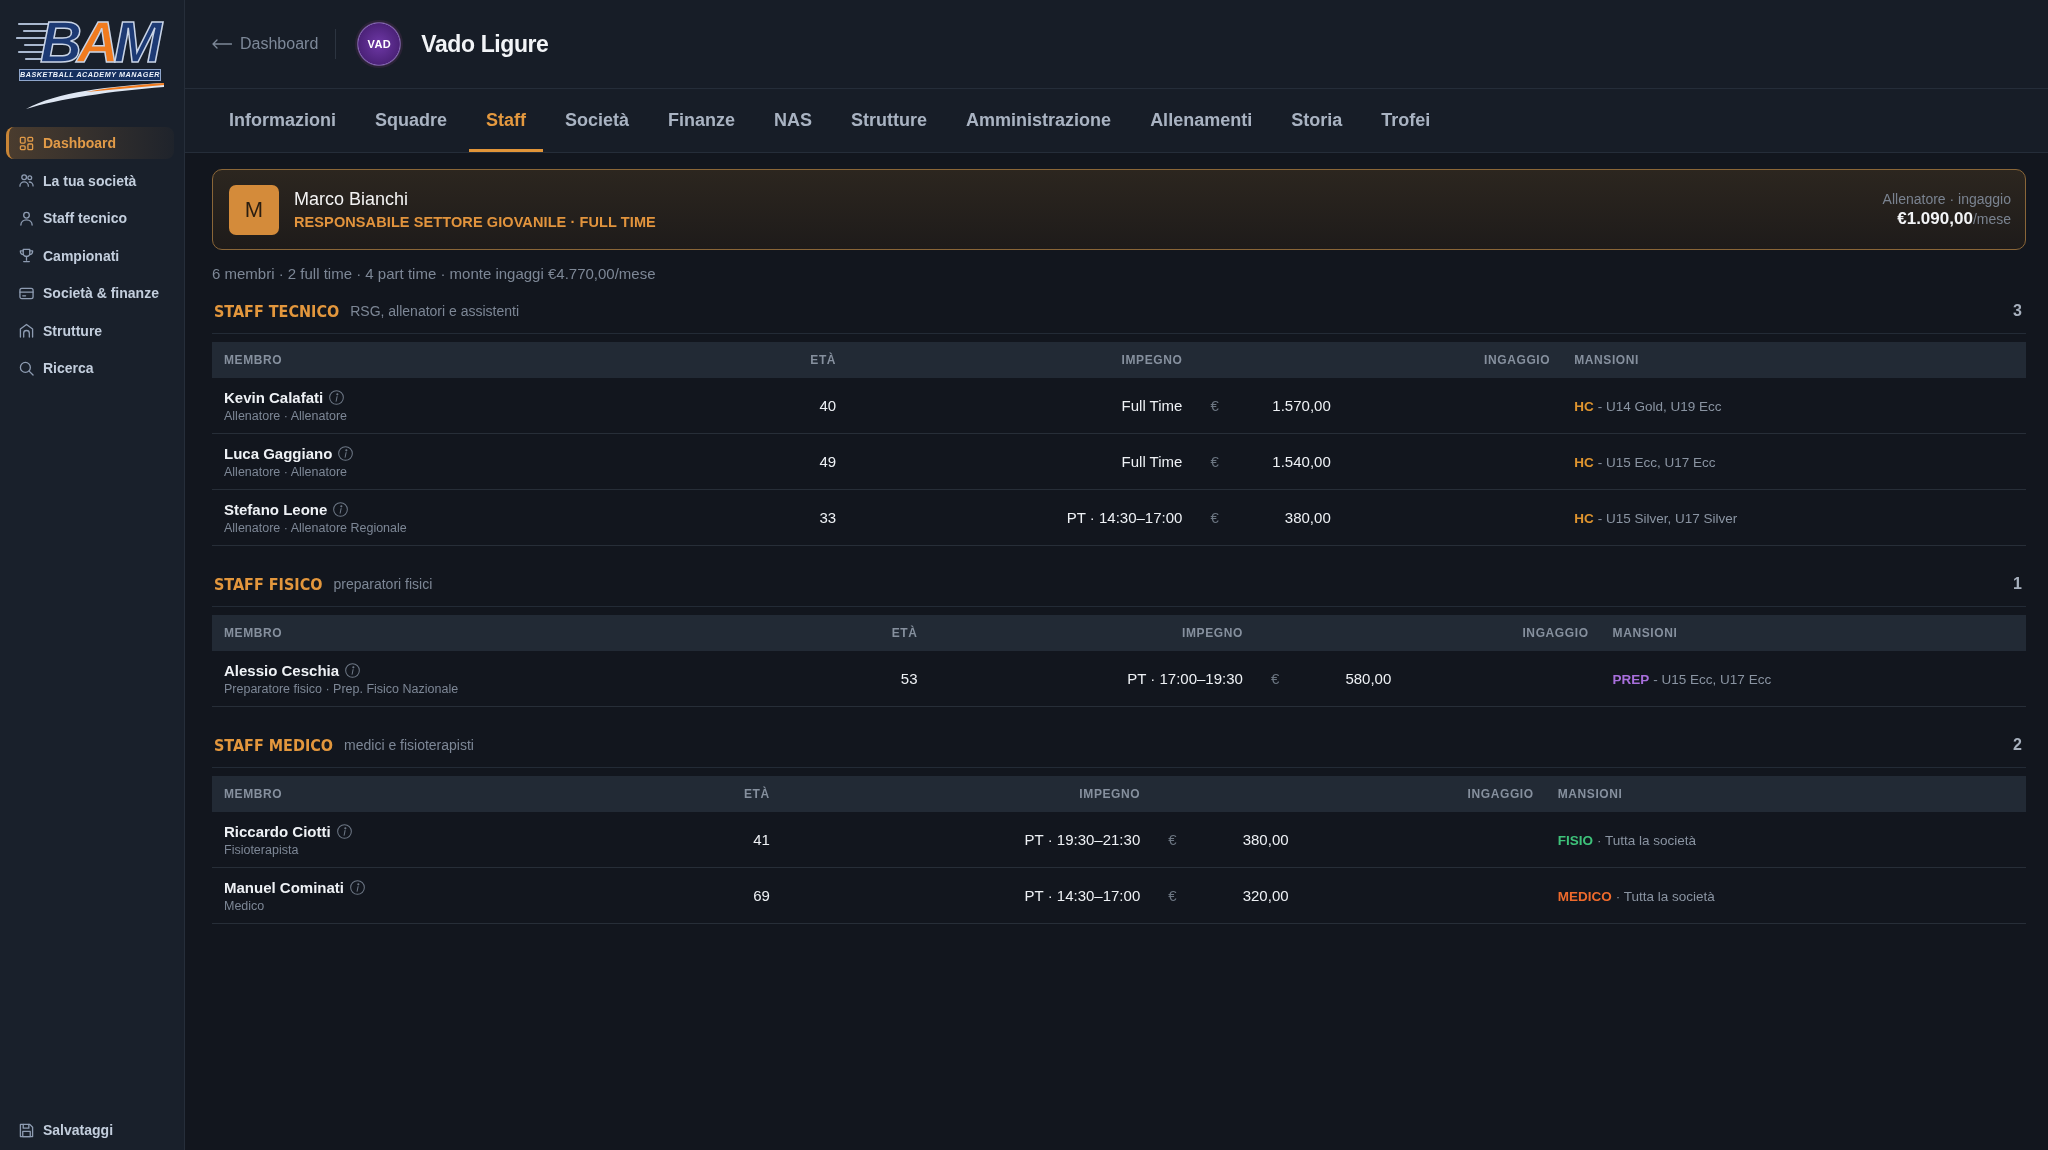 The height and width of the screenshot is (1150, 2048). I want to click on tab: Finanze, so click(702, 120).